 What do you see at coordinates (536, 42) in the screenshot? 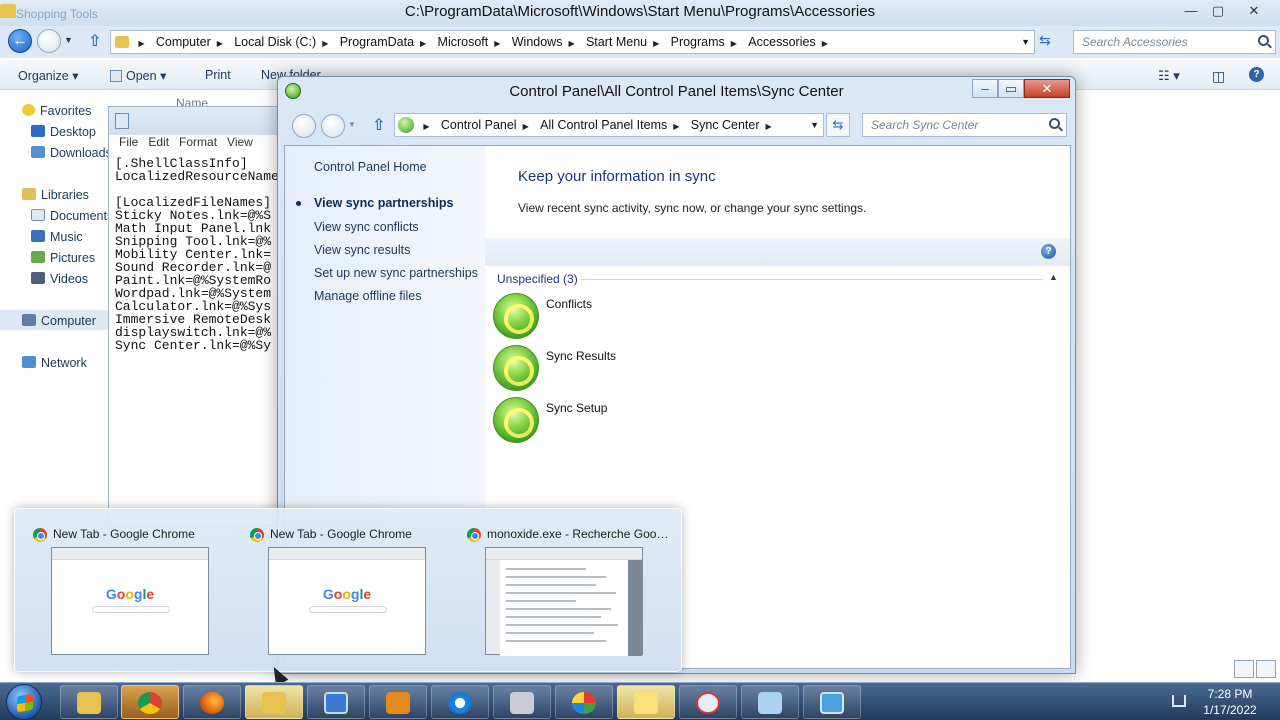
I see `breadcrumb-item: Windows` at bounding box center [536, 42].